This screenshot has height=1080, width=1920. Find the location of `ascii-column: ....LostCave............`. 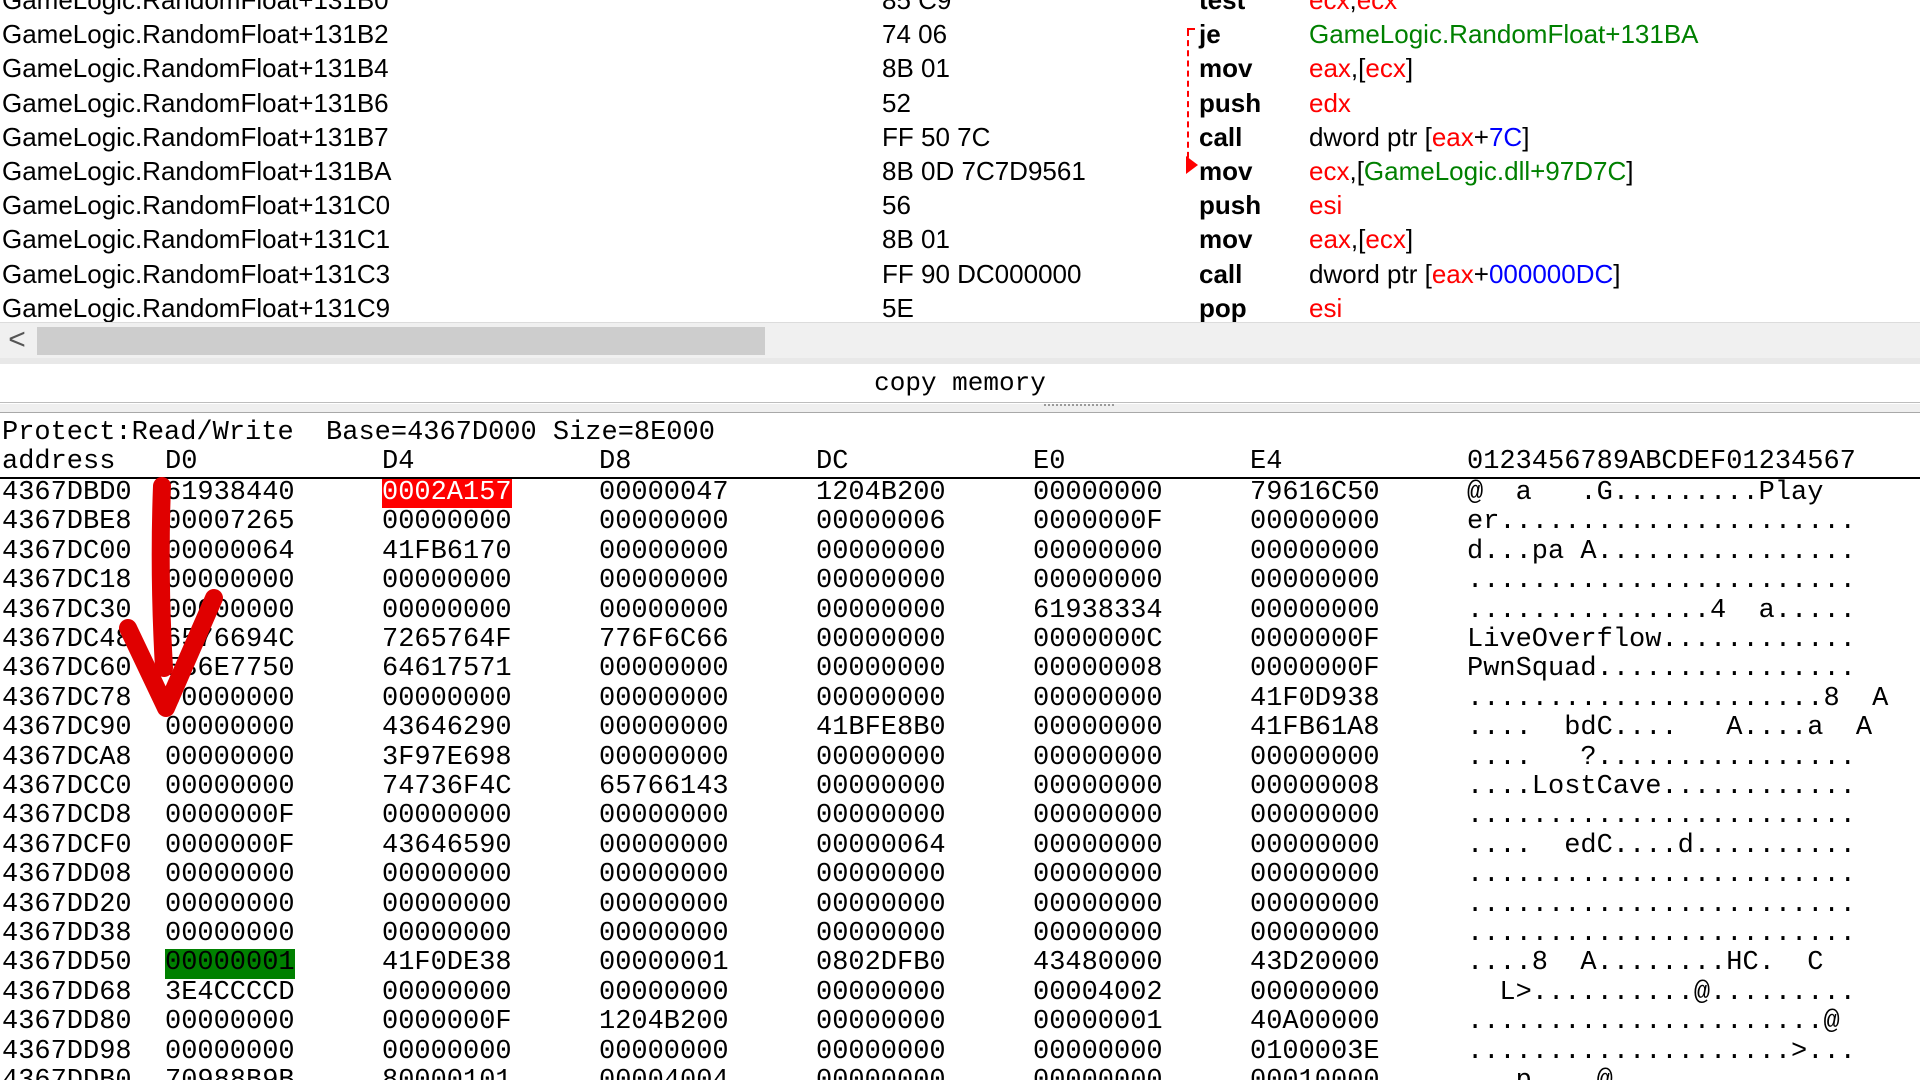

ascii-column: ....LostCave............ is located at coordinates (1661, 787).